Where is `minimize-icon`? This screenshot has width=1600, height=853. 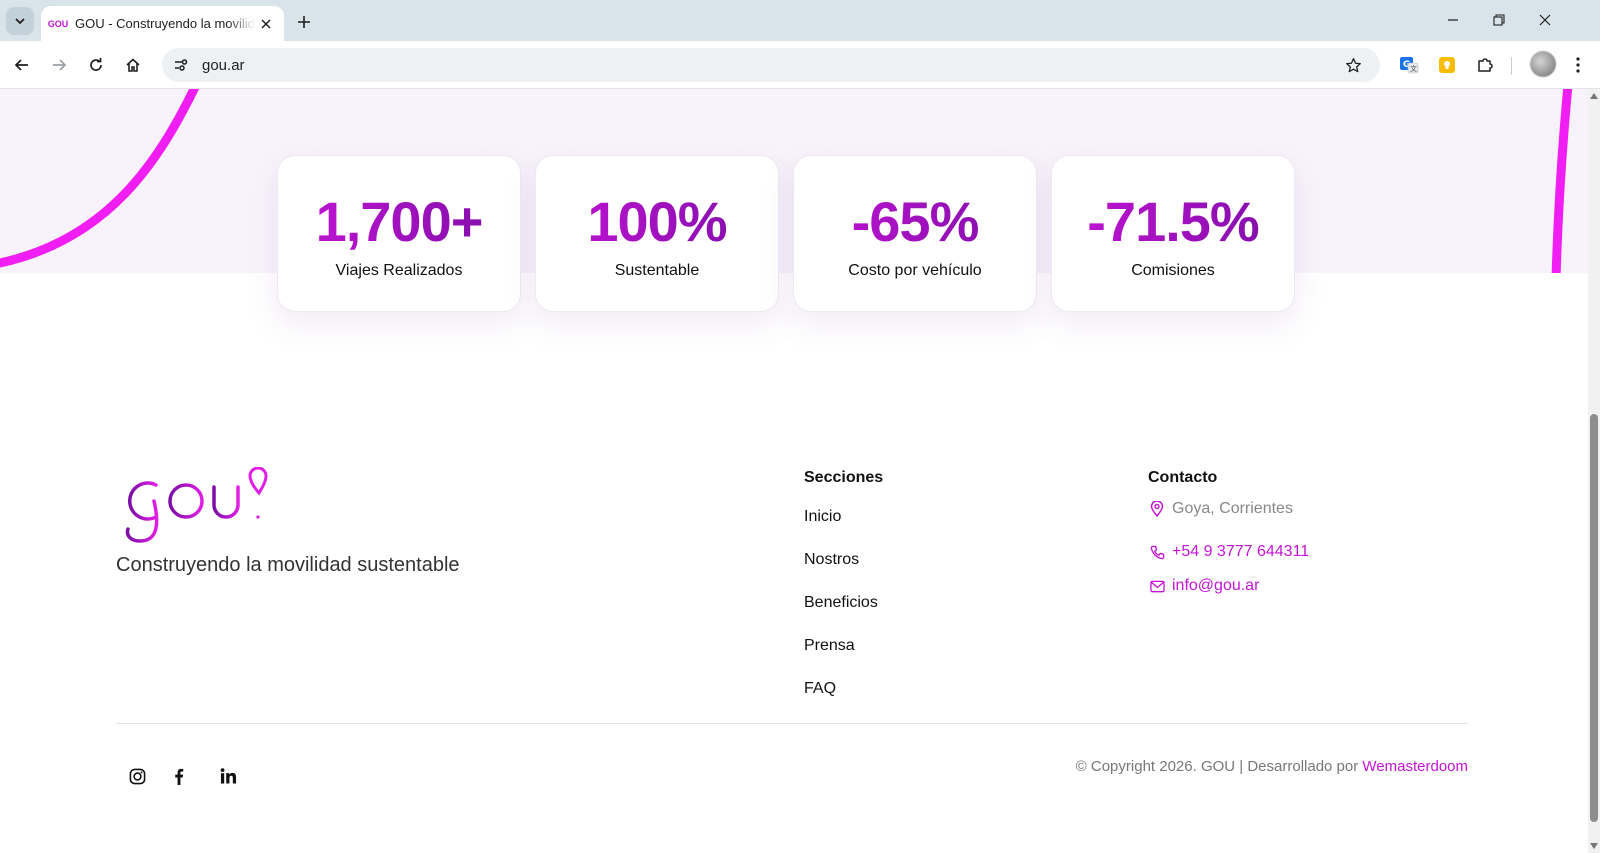 minimize-icon is located at coordinates (1453, 20).